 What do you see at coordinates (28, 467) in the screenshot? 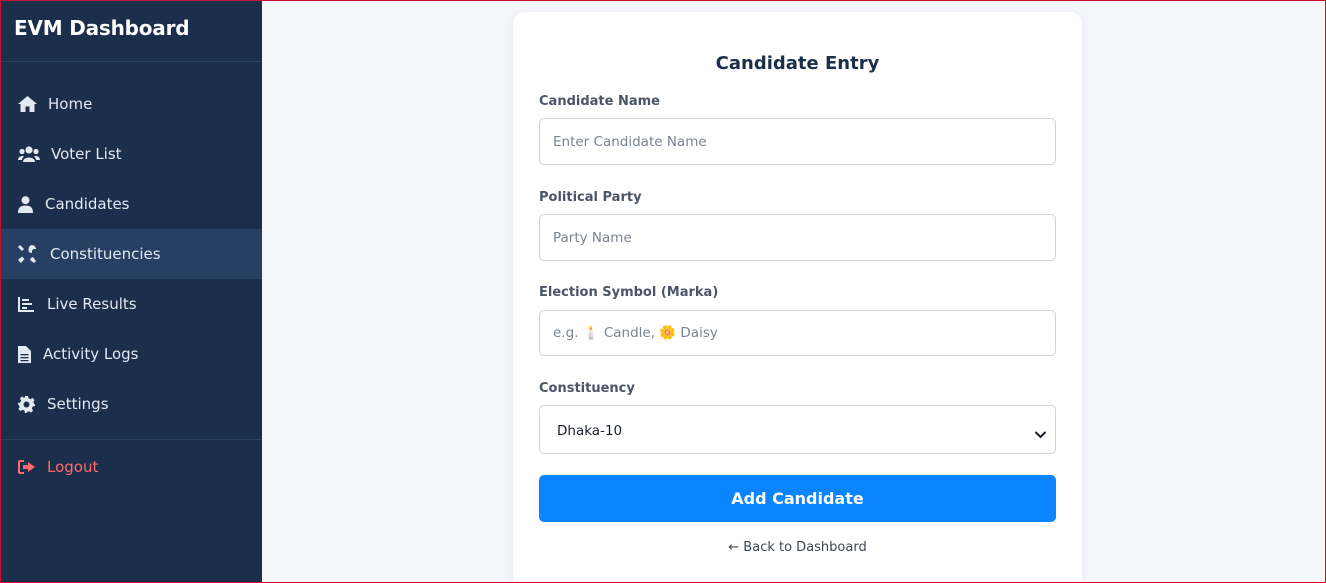
I see `sign-out-icon` at bounding box center [28, 467].